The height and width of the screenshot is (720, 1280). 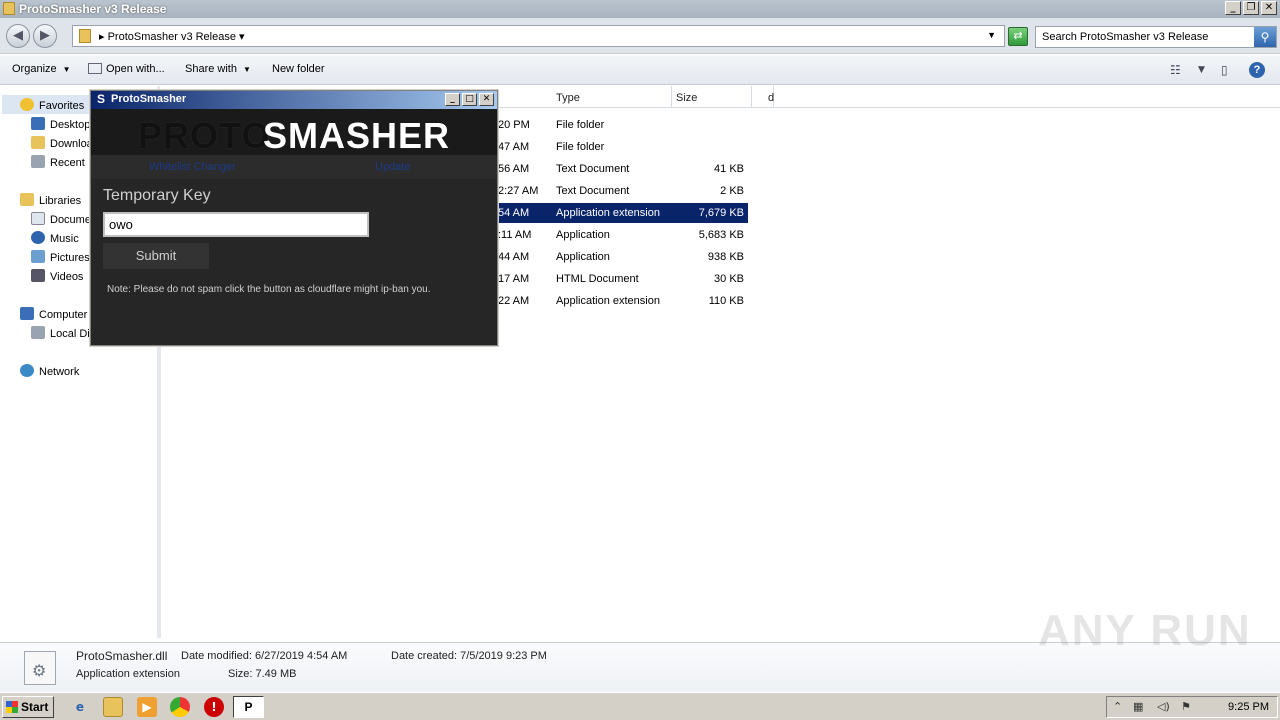 I want to click on pictures-icon, so click(x=38, y=256).